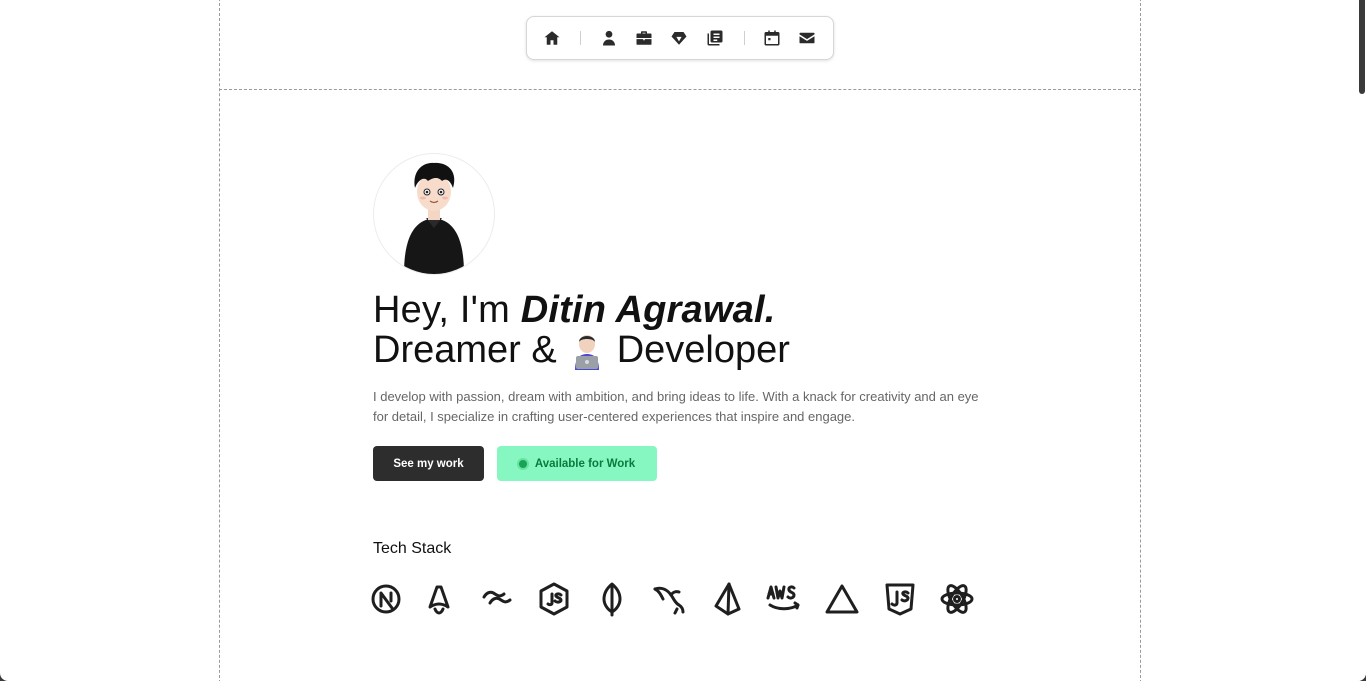  I want to click on tech-item-mongodb, so click(612, 599).